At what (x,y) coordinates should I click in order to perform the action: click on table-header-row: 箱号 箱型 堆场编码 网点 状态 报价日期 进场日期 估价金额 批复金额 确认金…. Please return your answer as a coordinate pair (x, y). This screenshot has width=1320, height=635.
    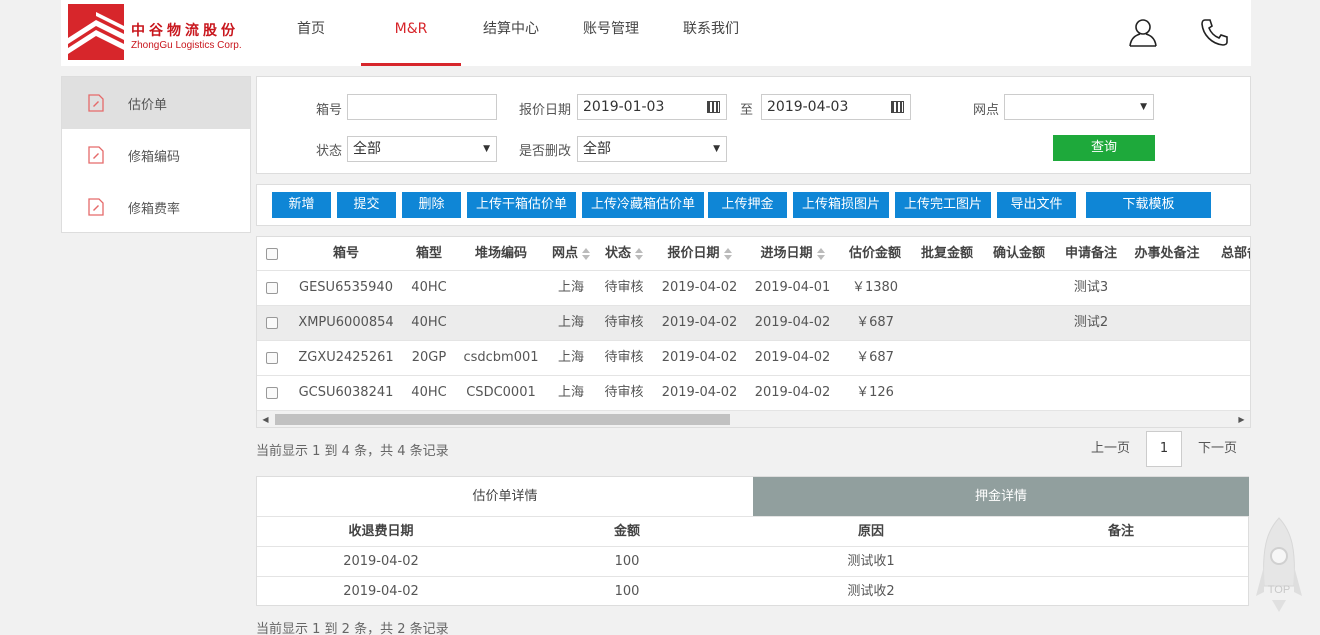
    Looking at the image, I should click on (753, 254).